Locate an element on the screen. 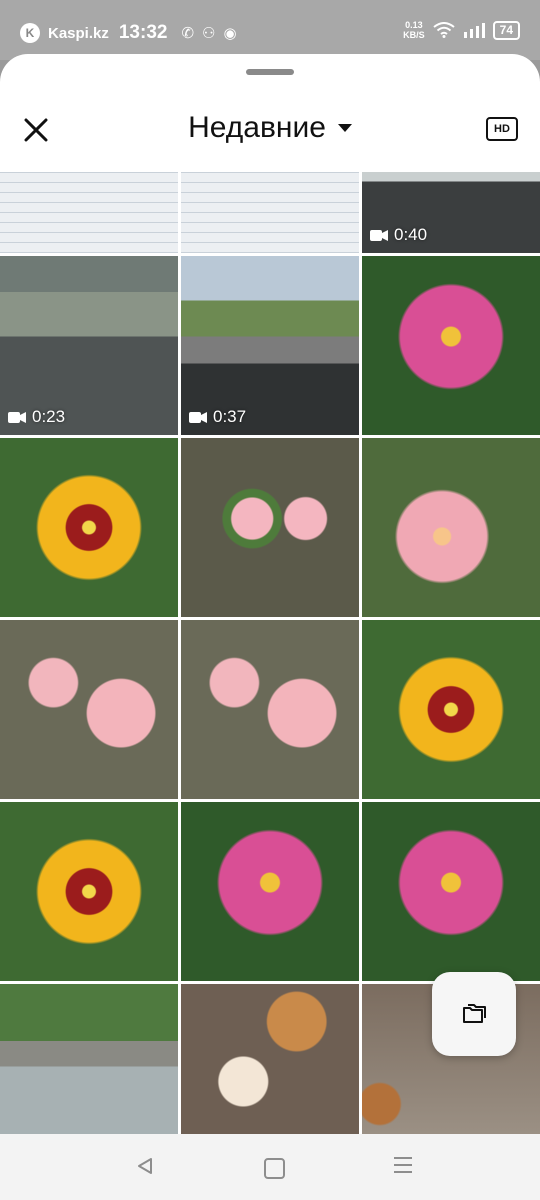  system-nav-bar is located at coordinates (270, 1167).